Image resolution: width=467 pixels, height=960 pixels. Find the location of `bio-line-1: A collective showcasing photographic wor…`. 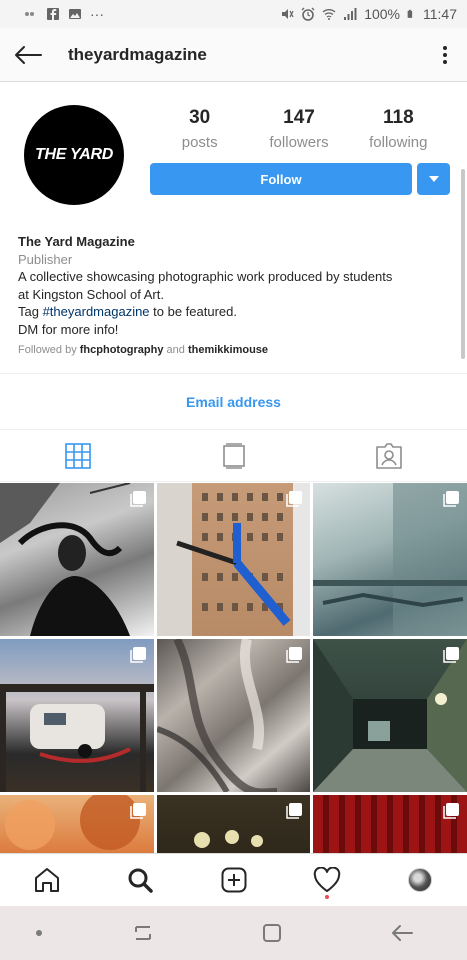

bio-line-1: A collective showcasing photographic wor… is located at coordinates (205, 276).